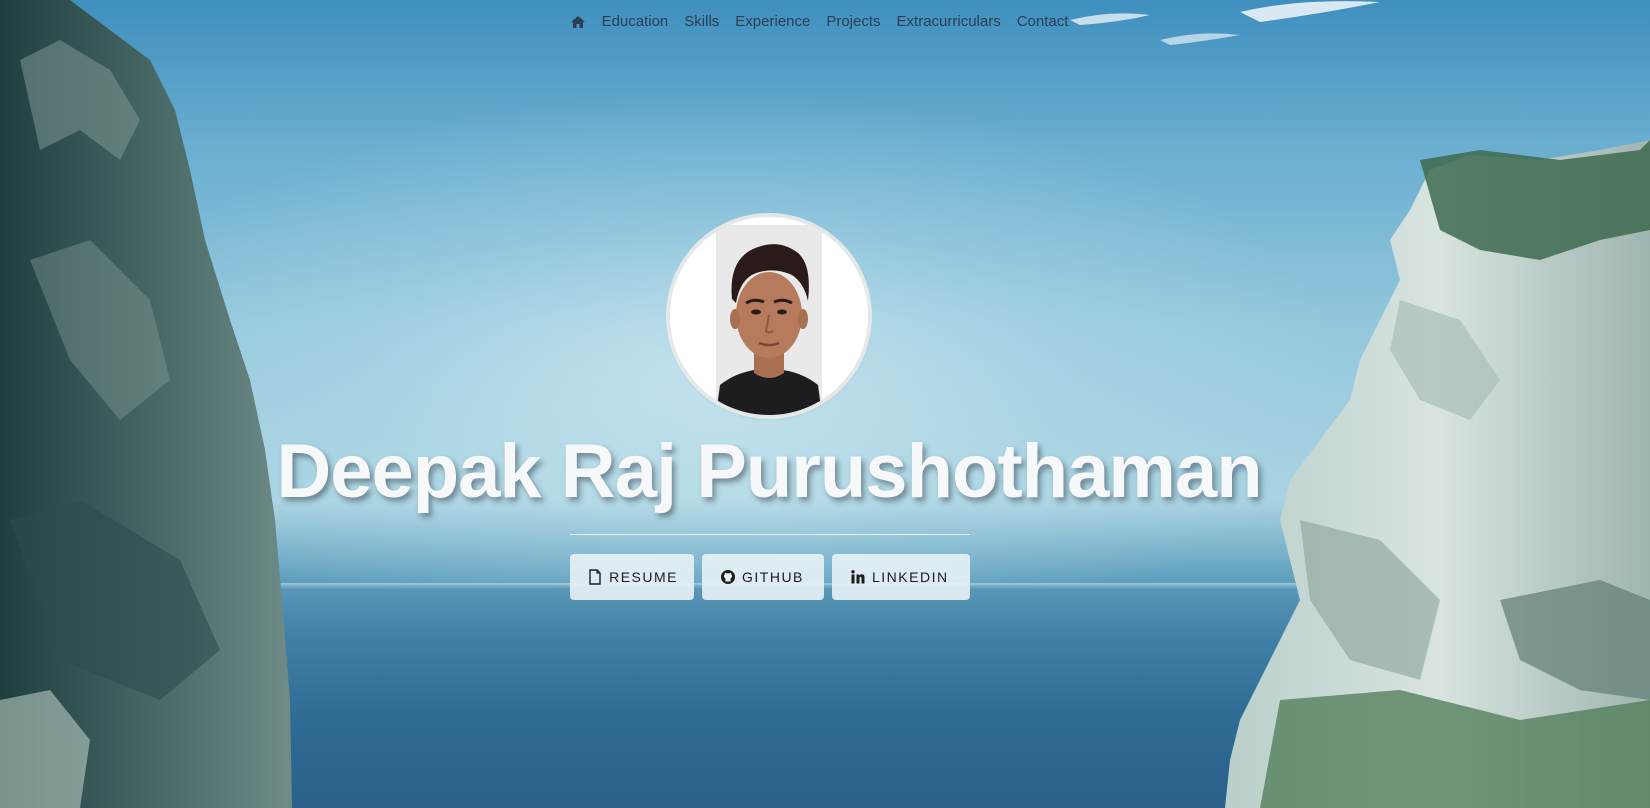  Describe the element at coordinates (1043, 21) in the screenshot. I see `nav-item-contact: Contact` at that location.